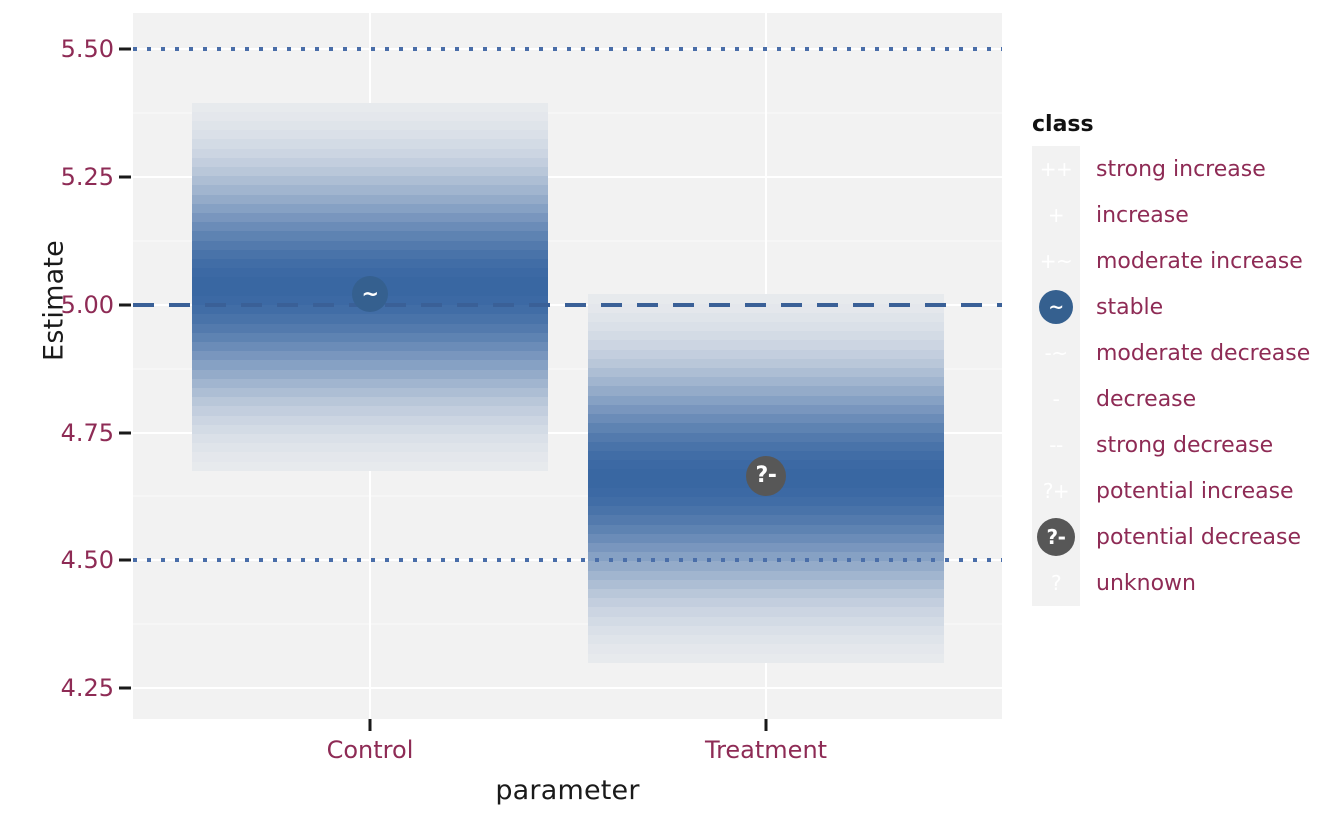 This screenshot has height=830, width=1344. What do you see at coordinates (567, 304) in the screenshot?
I see `reference-line-dashed` at bounding box center [567, 304].